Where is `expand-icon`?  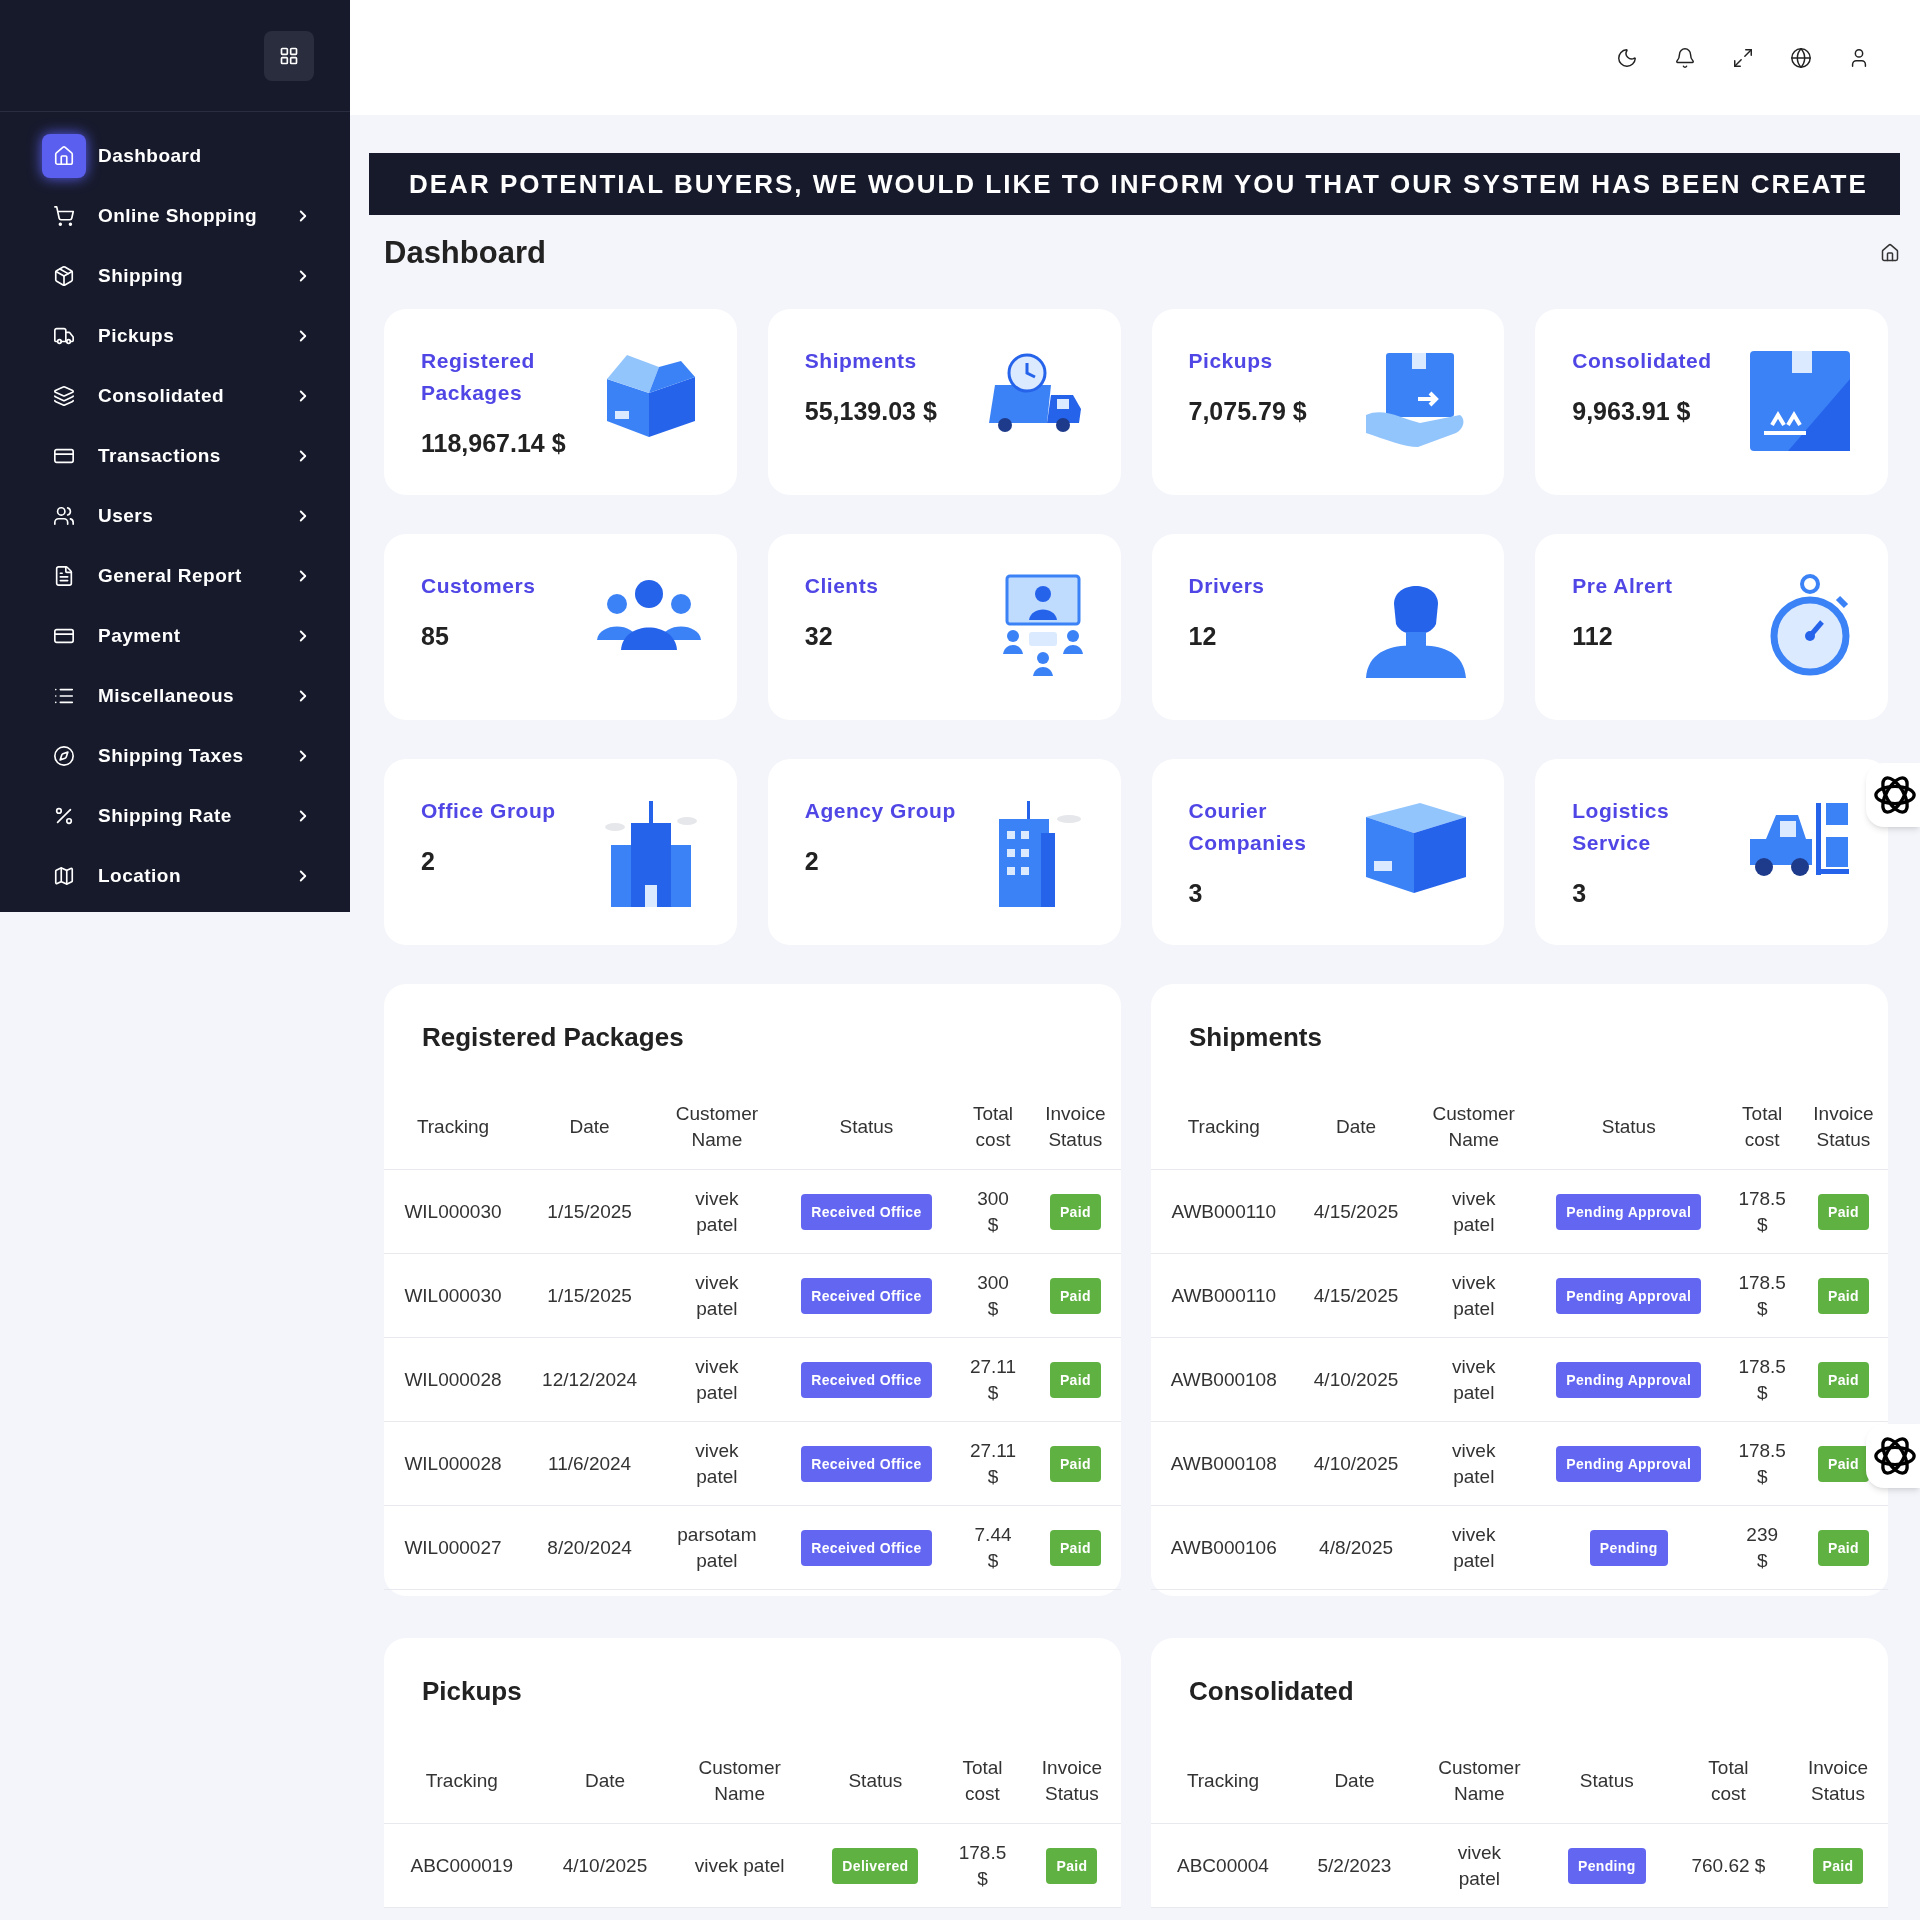 expand-icon is located at coordinates (1743, 57).